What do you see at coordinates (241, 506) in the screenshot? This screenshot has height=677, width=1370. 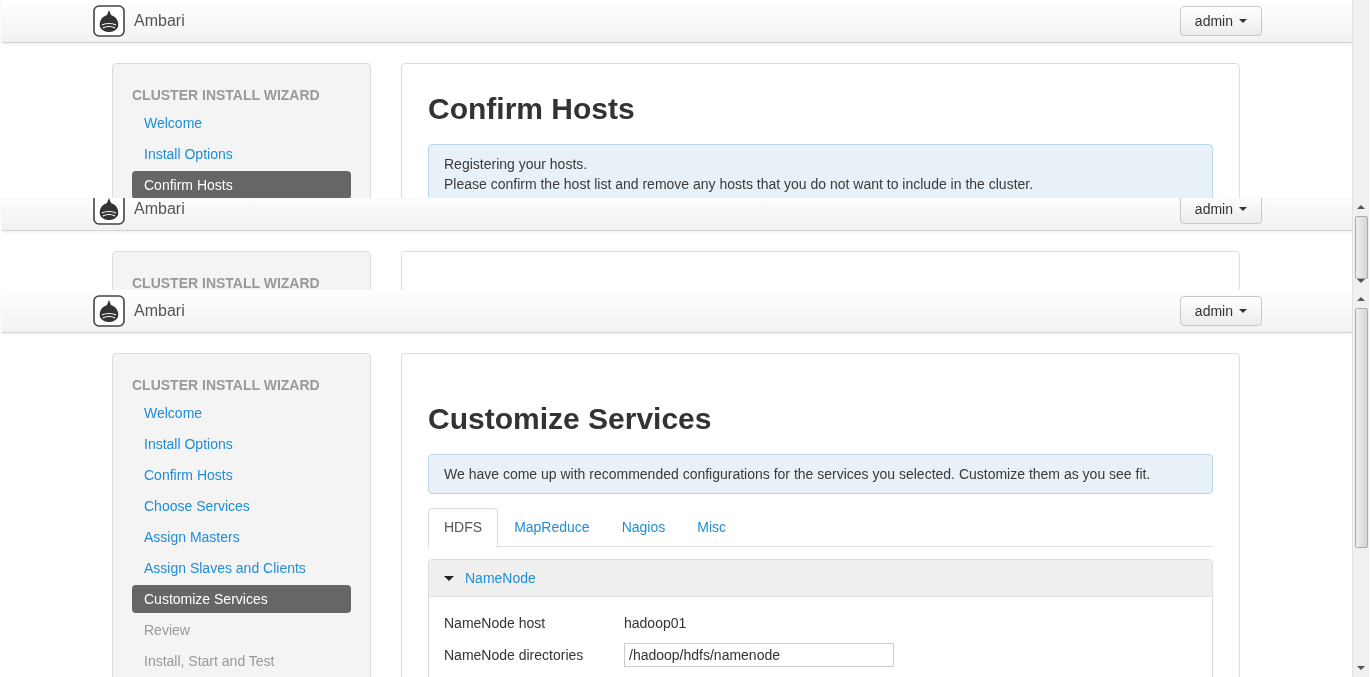 I see `wizard-step: Choose Services` at bounding box center [241, 506].